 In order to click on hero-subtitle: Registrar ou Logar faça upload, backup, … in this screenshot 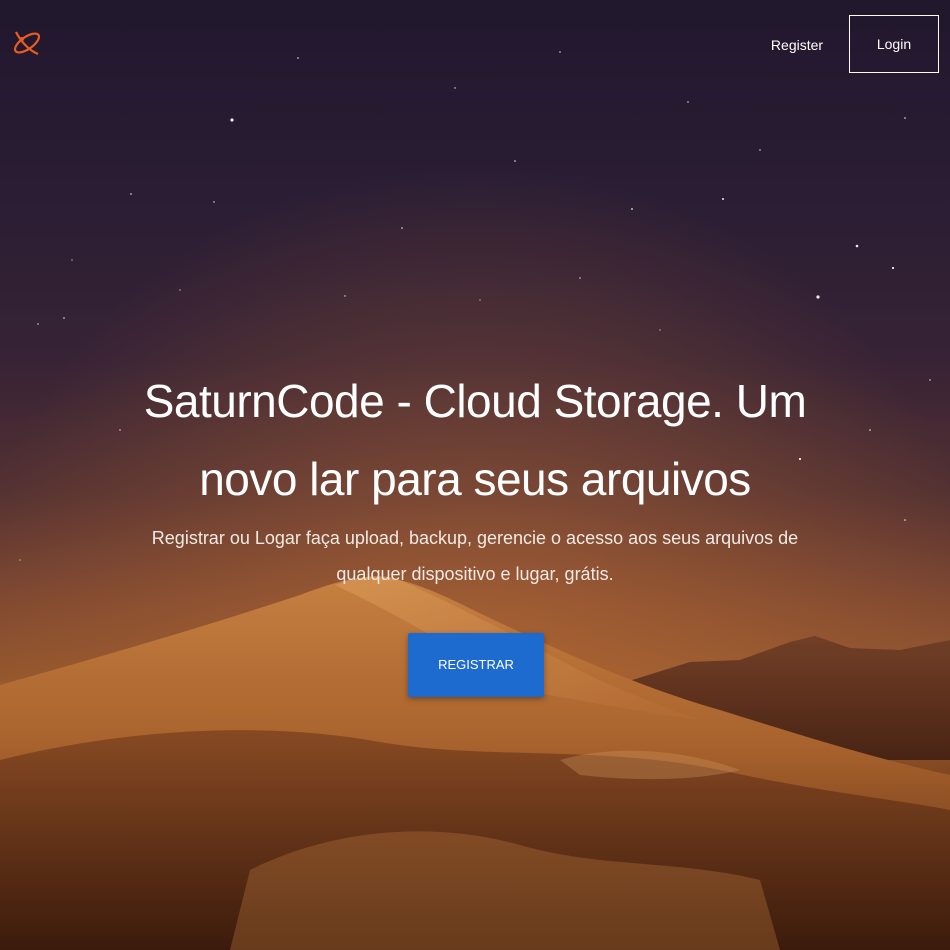, I will do `click(475, 556)`.